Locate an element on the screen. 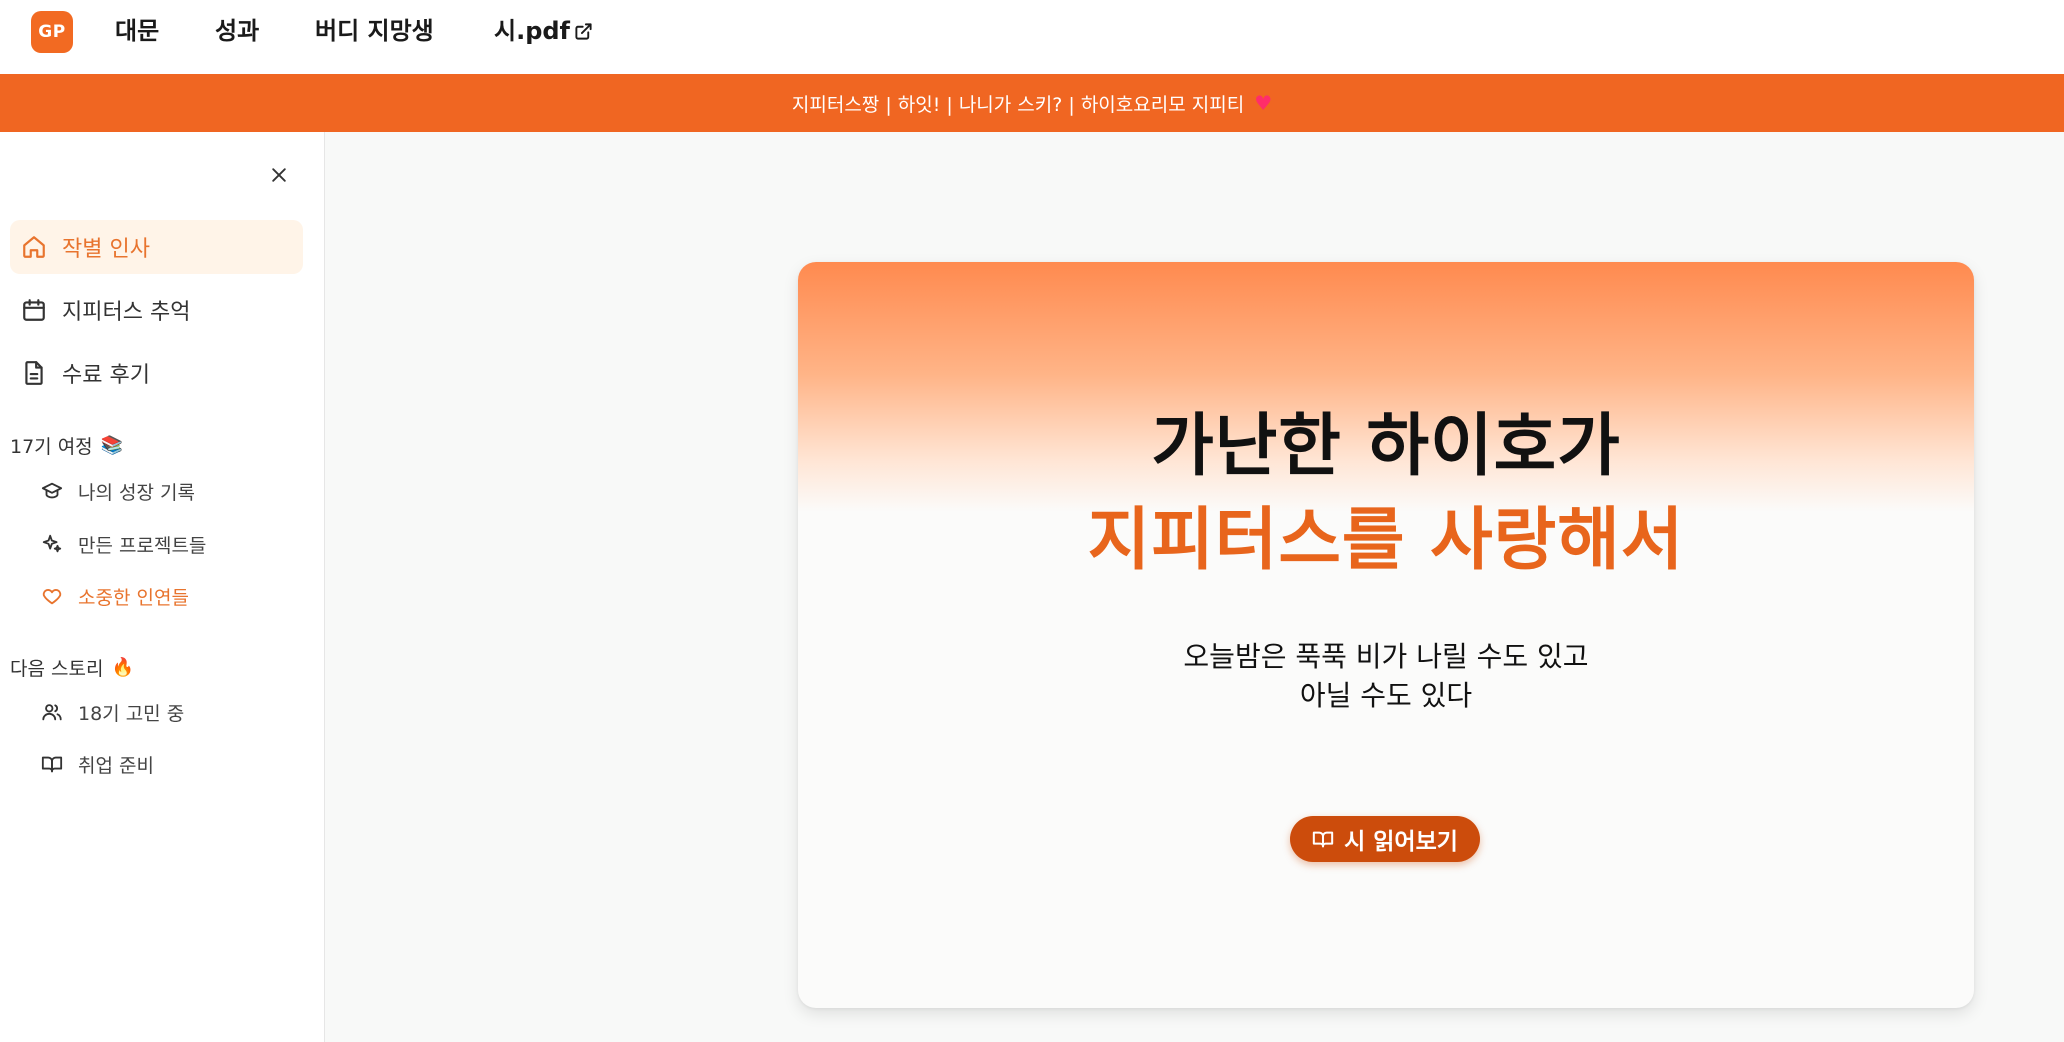  books-icon: 📚 is located at coordinates (112, 445).